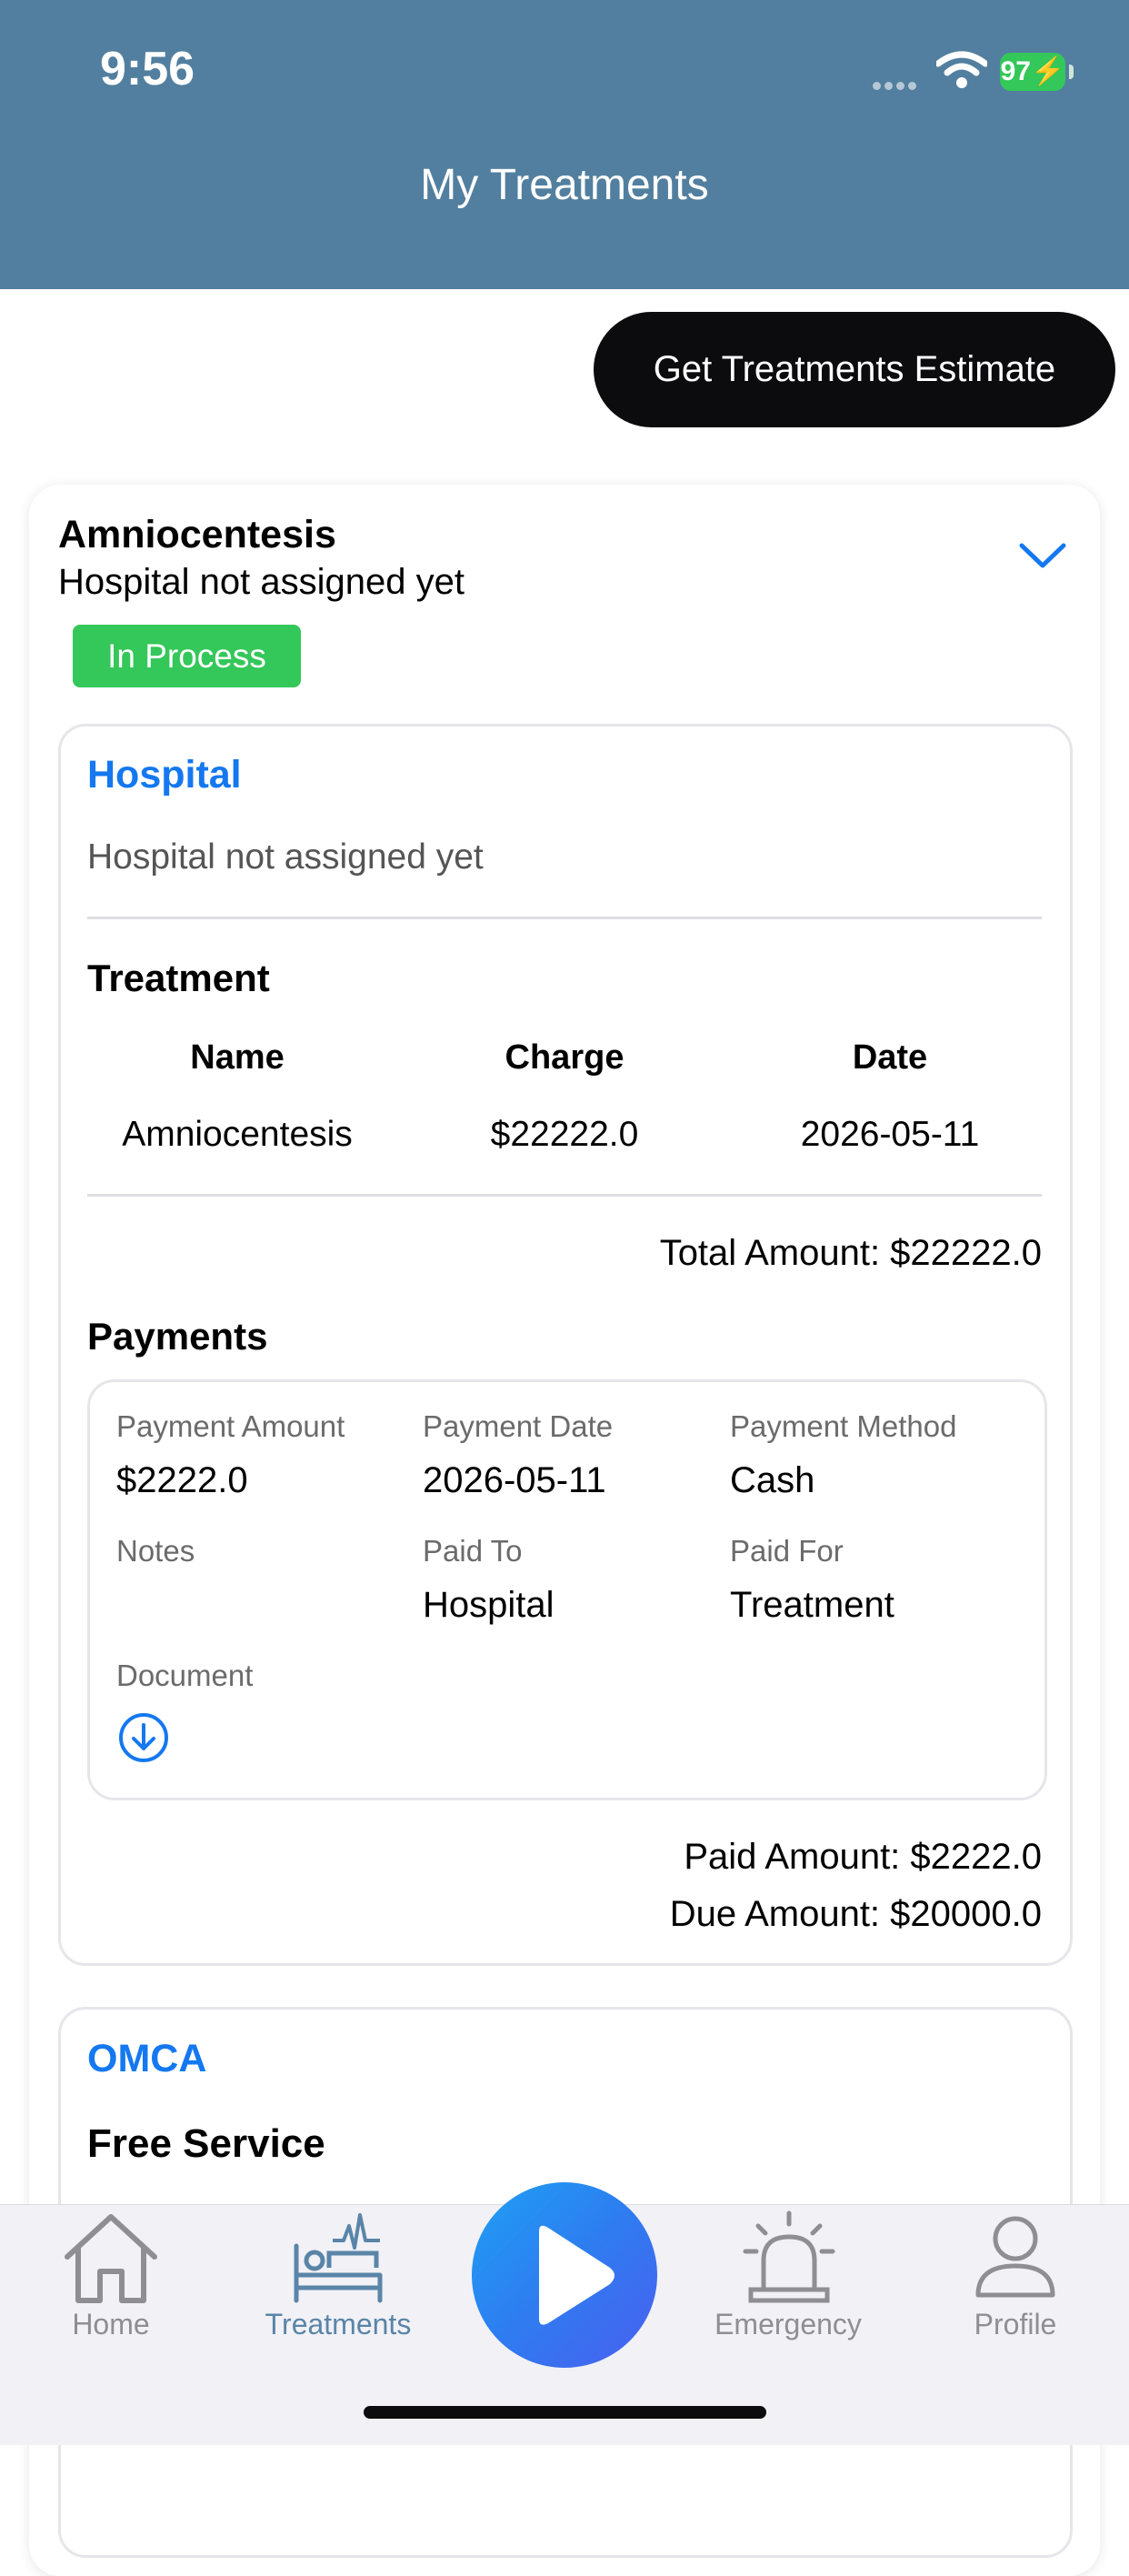  Describe the element at coordinates (111, 2260) in the screenshot. I see `home-icon` at that location.